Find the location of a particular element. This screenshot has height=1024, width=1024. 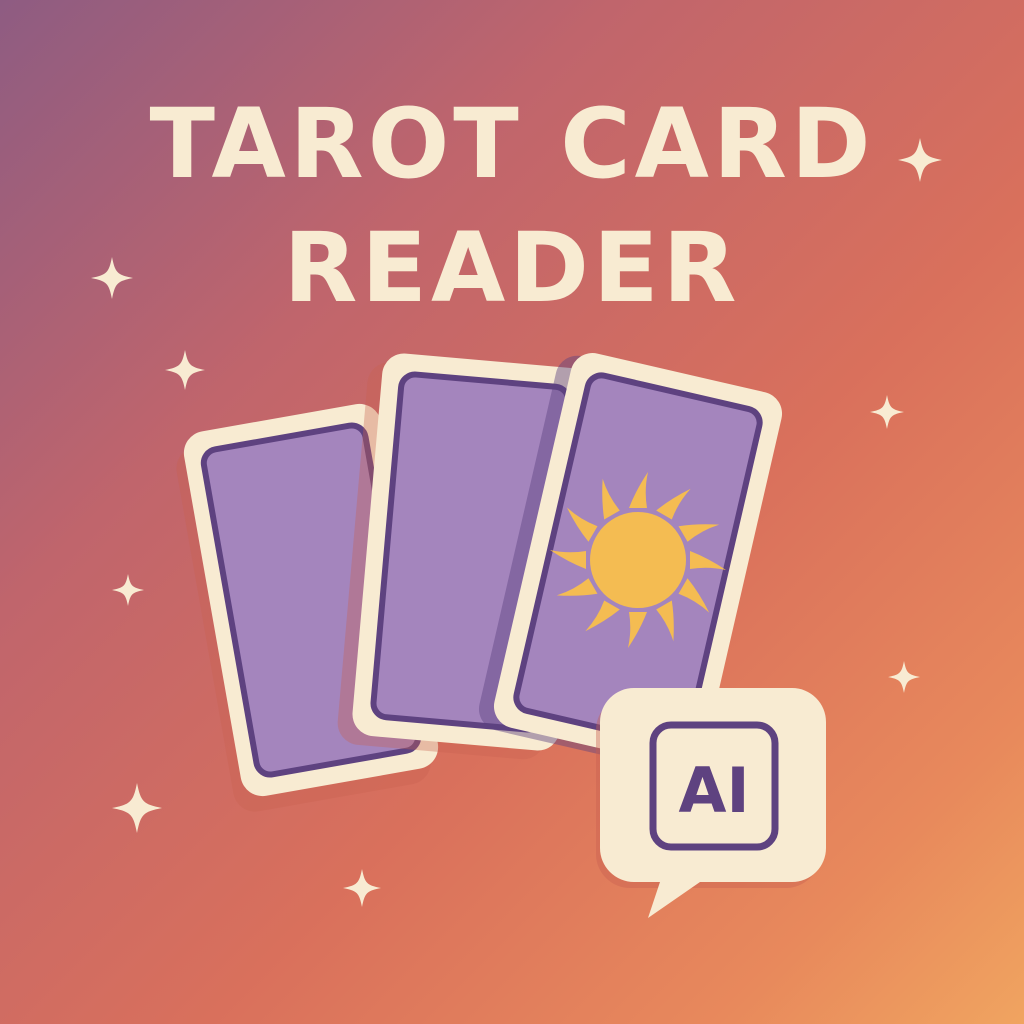

ai-badge: AI is located at coordinates (711, 803).